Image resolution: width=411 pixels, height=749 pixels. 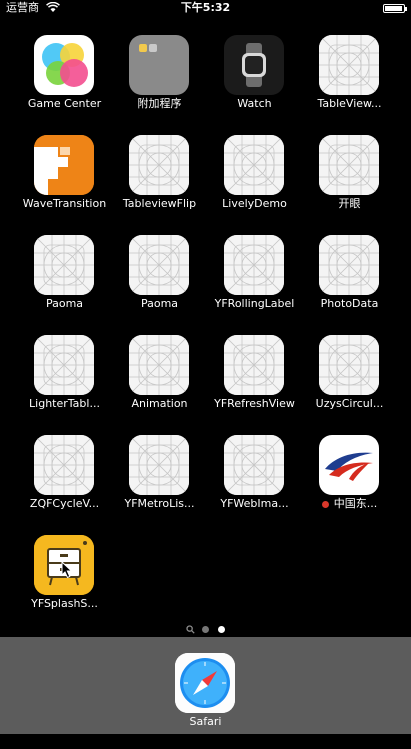 I want to click on app-label: LivelyDemo, so click(x=254, y=203).